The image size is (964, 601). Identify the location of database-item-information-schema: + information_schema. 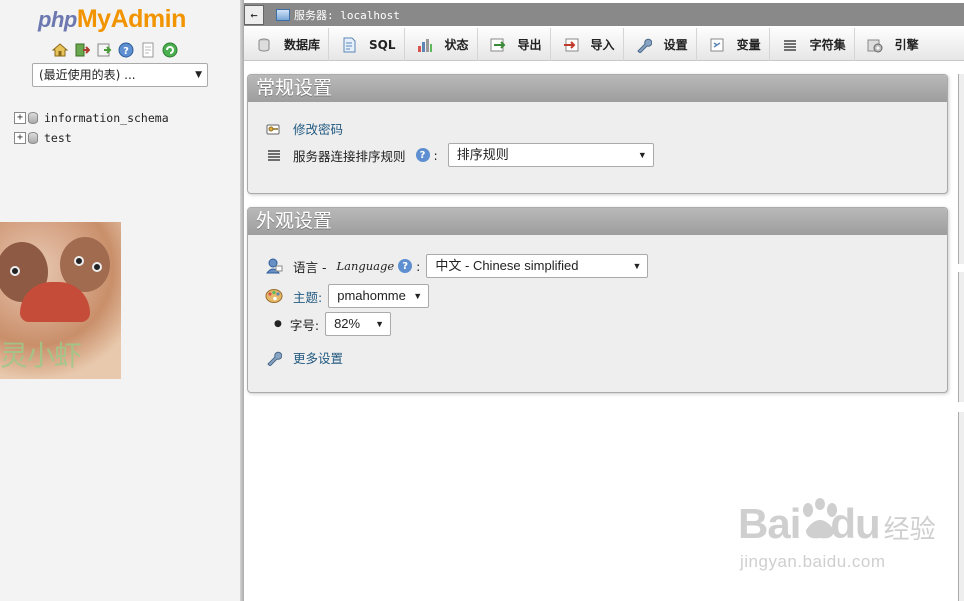
(91, 118).